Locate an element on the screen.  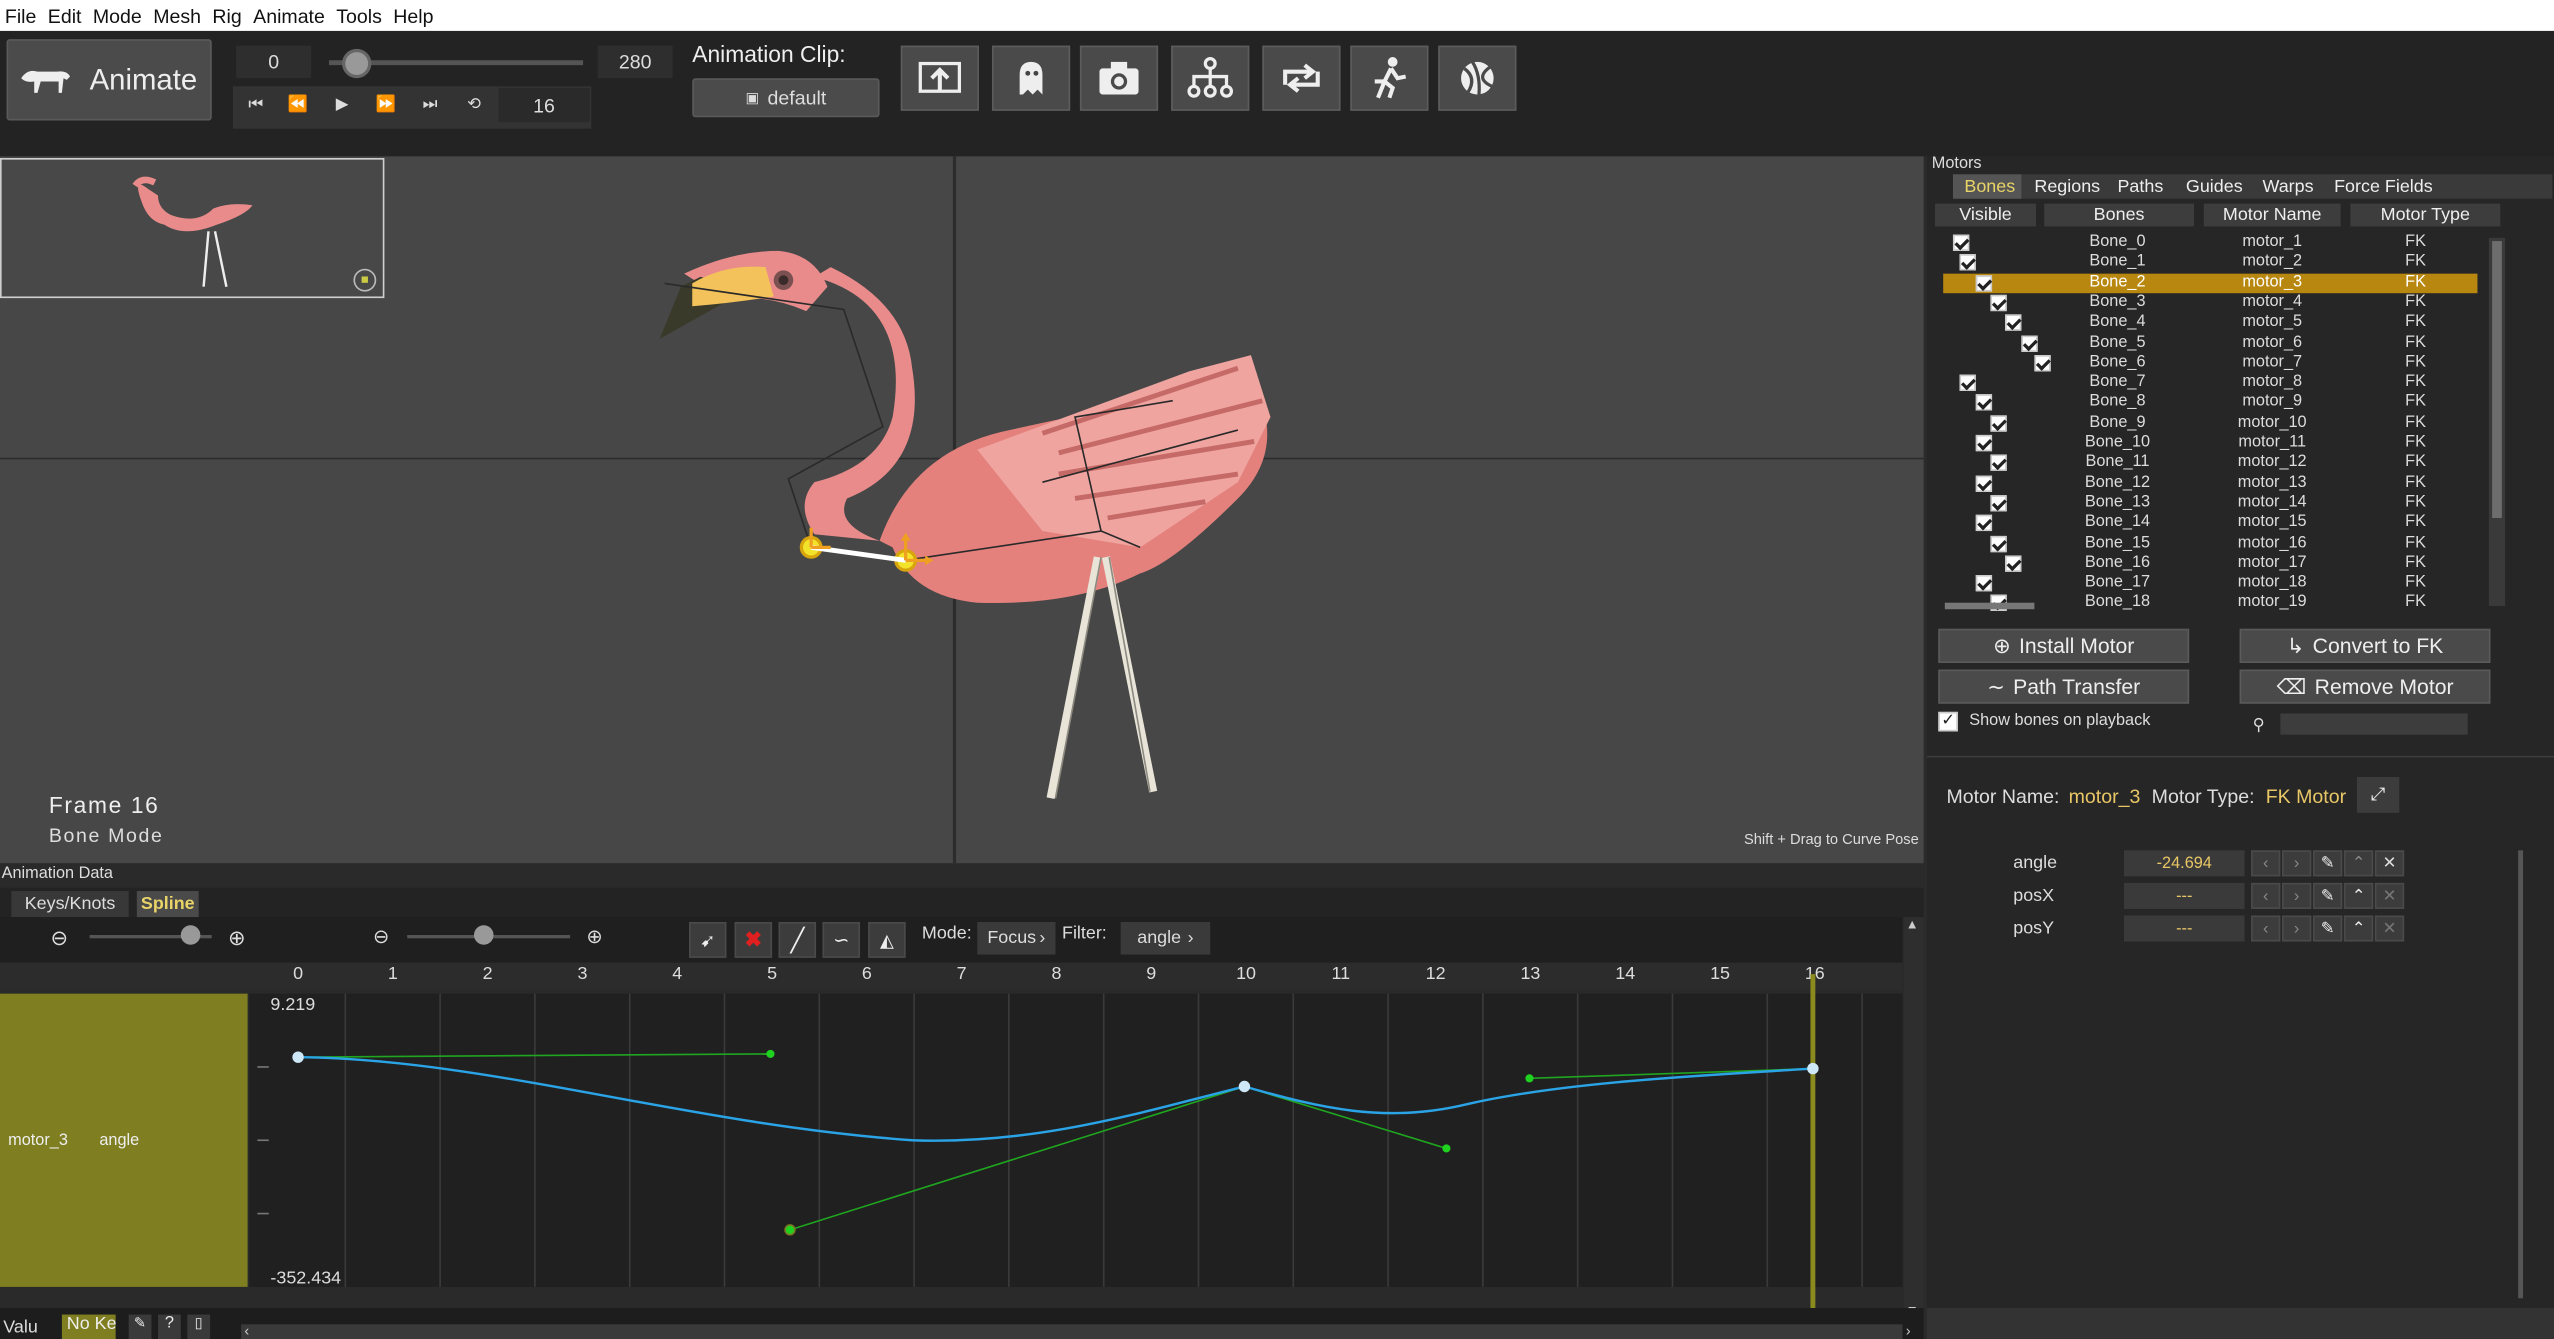
bone-row: Bone_17 motor_18 FK is located at coordinates (2210, 584).